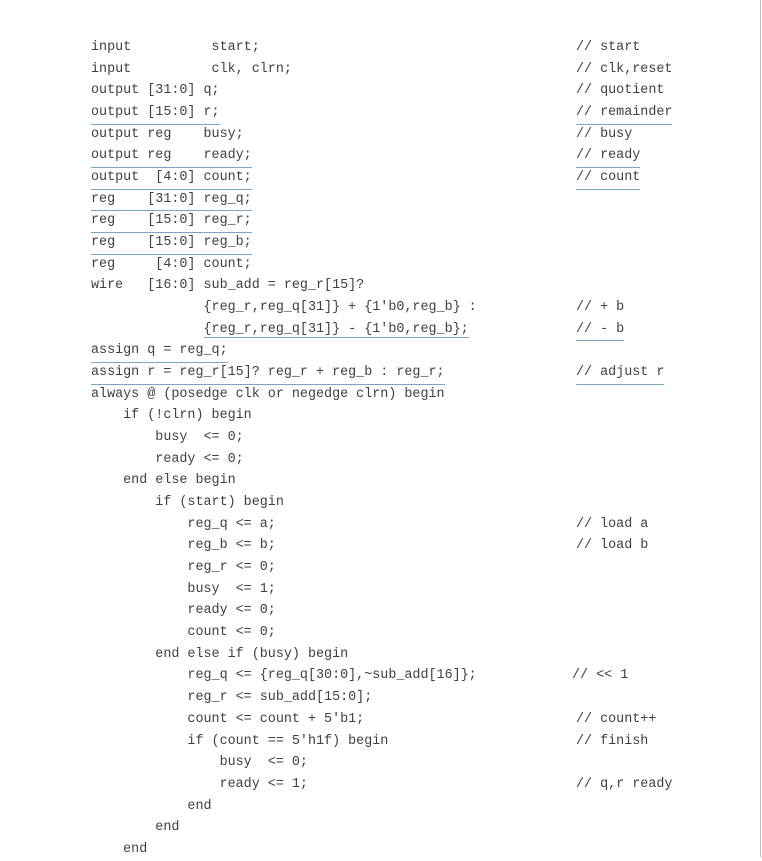 The width and height of the screenshot is (762, 861). Describe the element at coordinates (380, 157) in the screenshot. I see `code-line: output reg ready; // ready` at that location.